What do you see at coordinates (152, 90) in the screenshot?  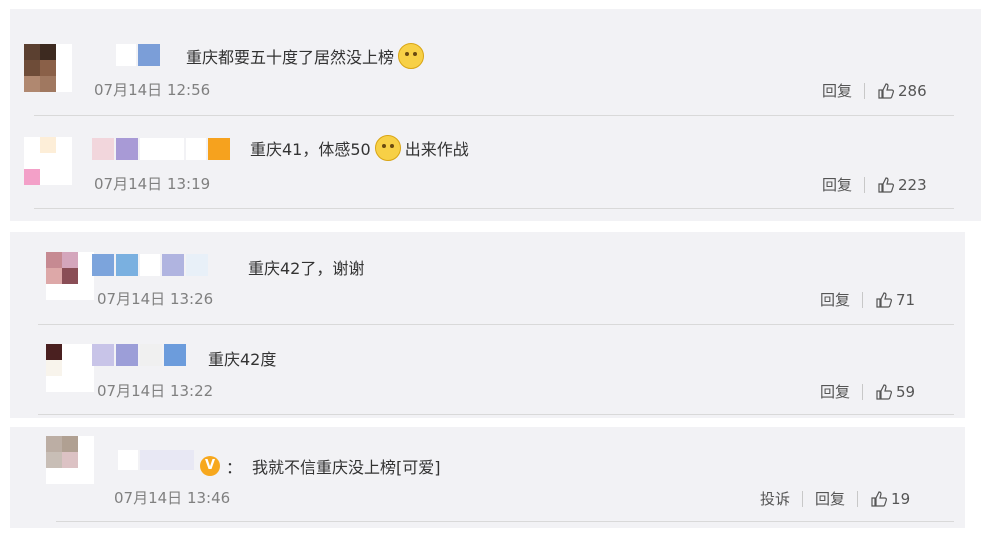 I see `comment-time: 07月14日 12:56` at bounding box center [152, 90].